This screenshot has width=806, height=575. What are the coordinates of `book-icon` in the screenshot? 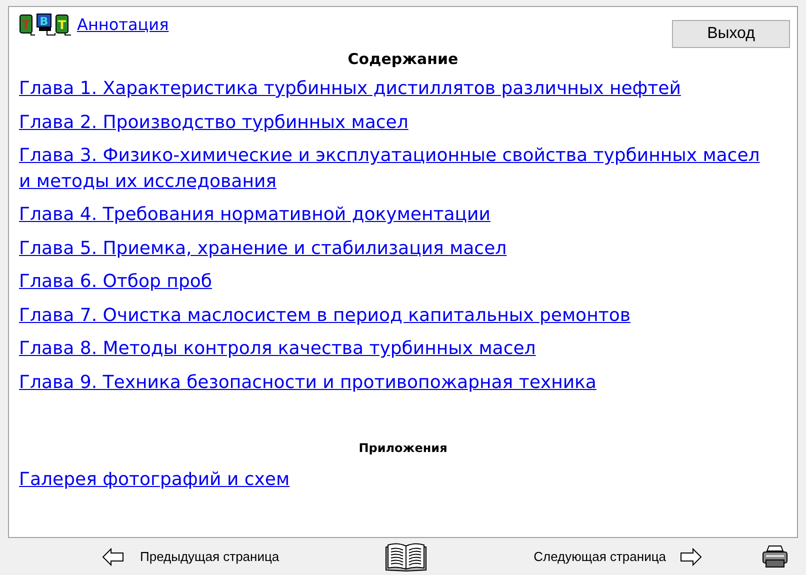 It's located at (406, 557).